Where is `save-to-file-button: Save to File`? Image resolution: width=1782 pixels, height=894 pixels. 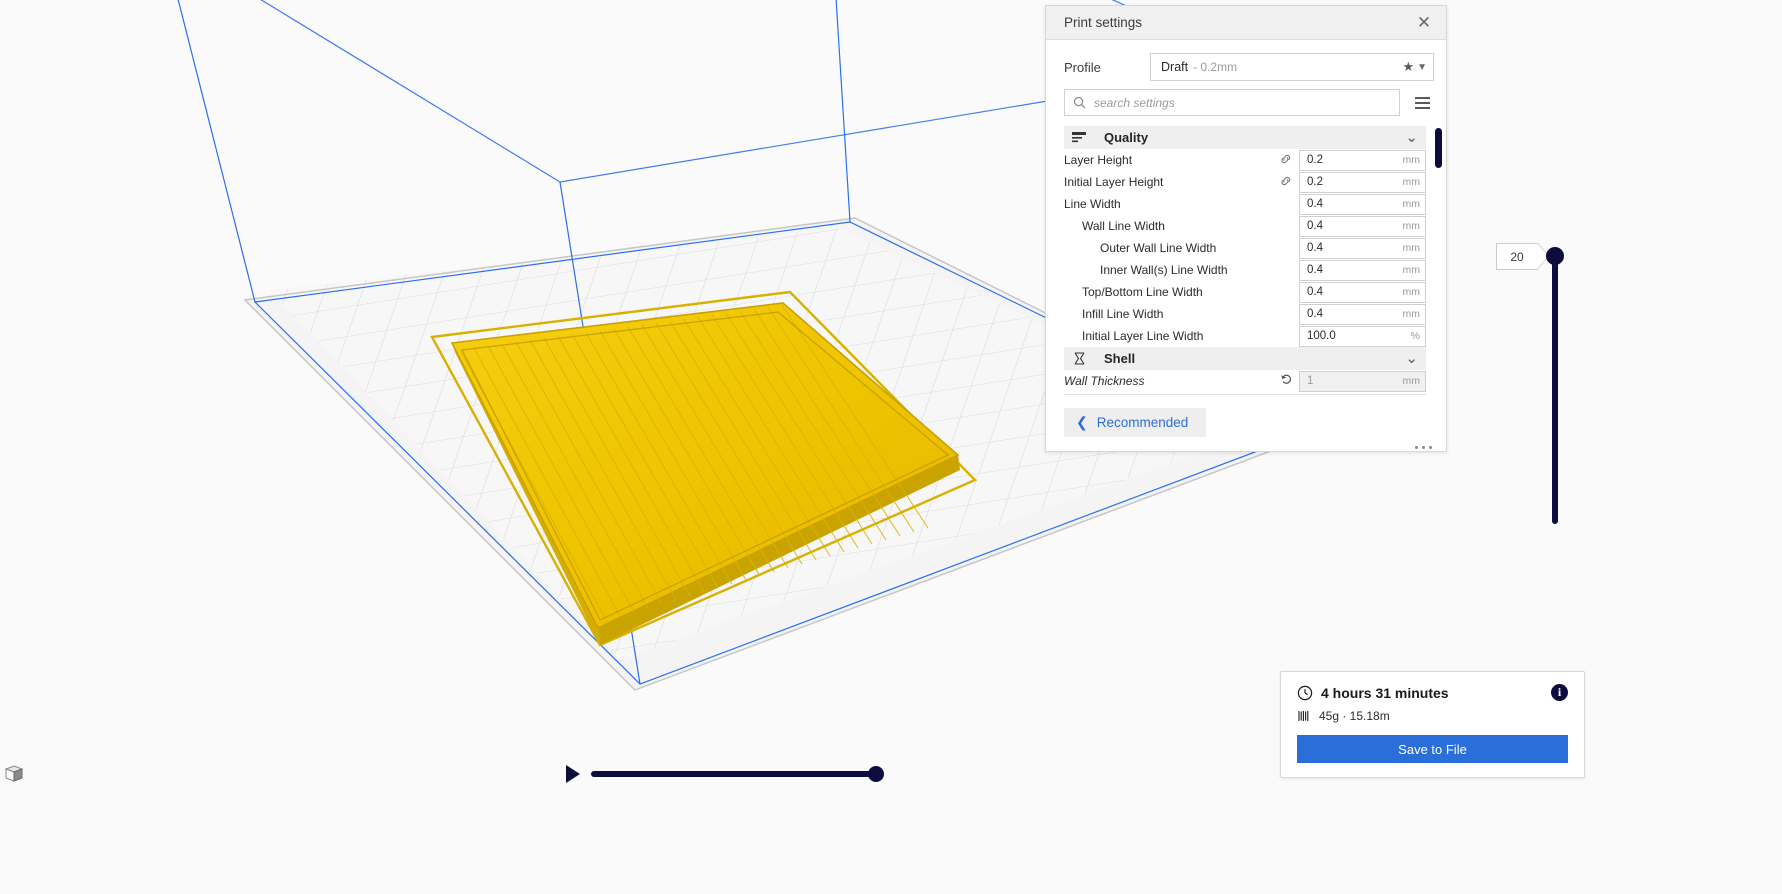
save-to-file-button: Save to File is located at coordinates (1432, 749).